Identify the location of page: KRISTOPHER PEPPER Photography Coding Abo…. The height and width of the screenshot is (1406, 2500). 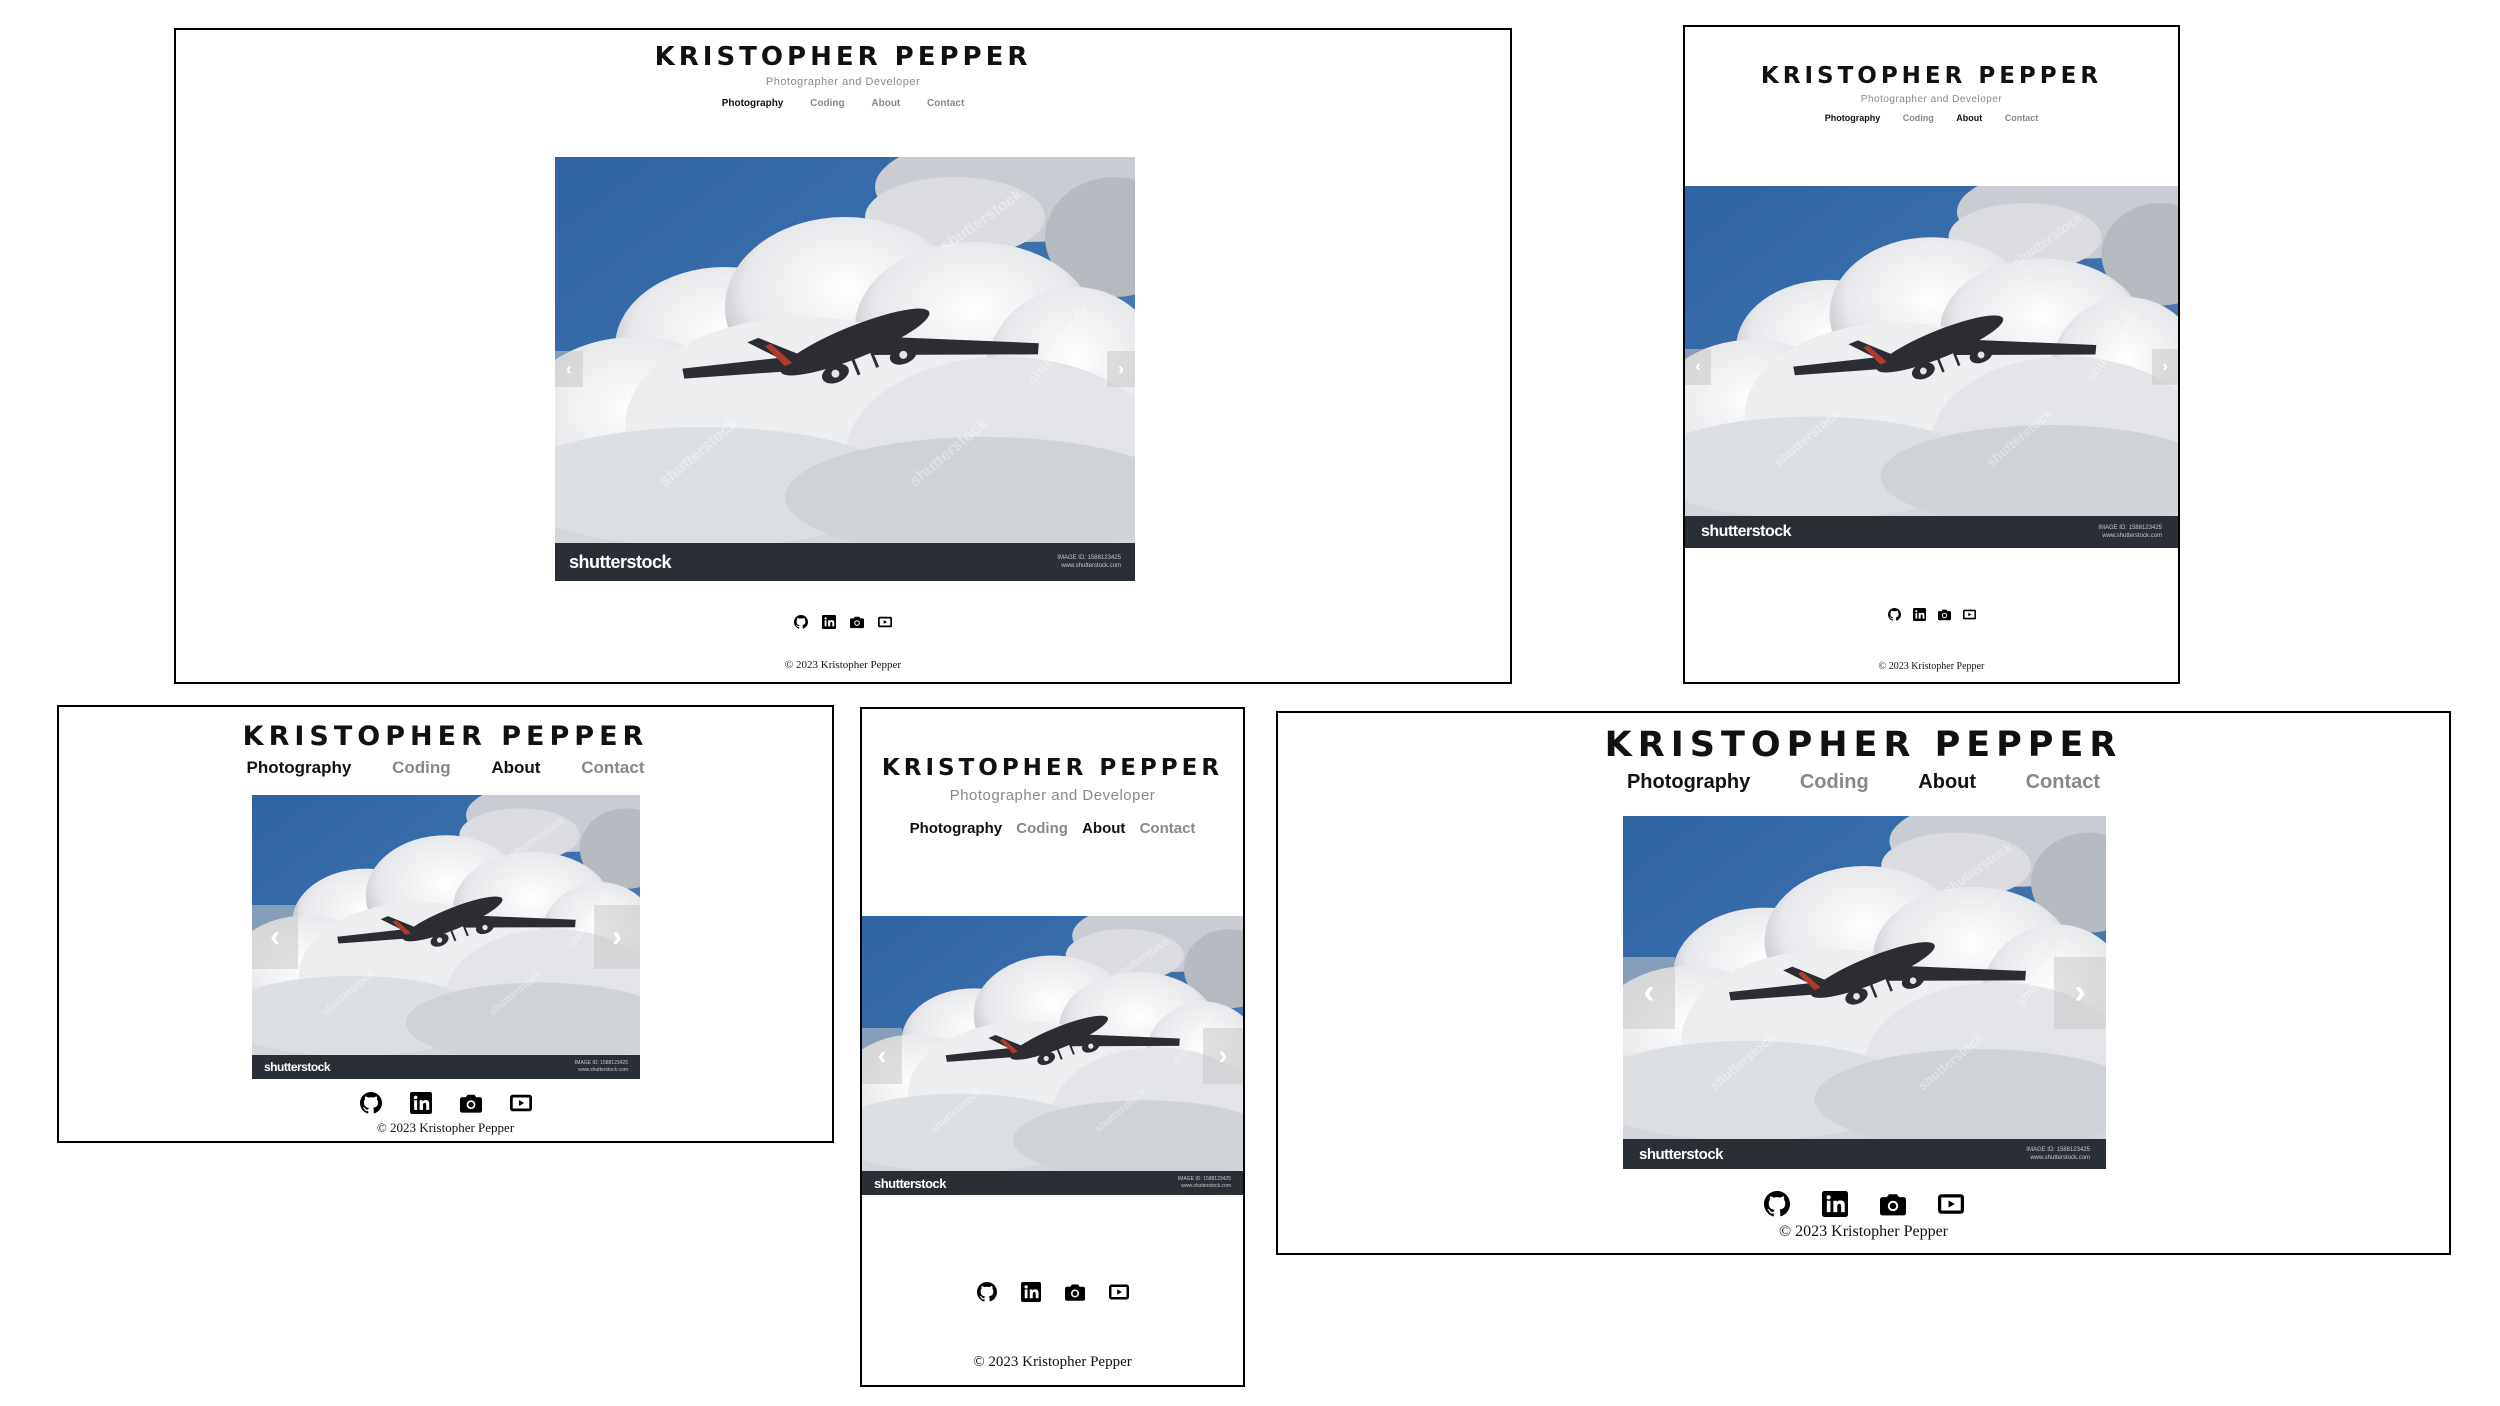
(445, 924).